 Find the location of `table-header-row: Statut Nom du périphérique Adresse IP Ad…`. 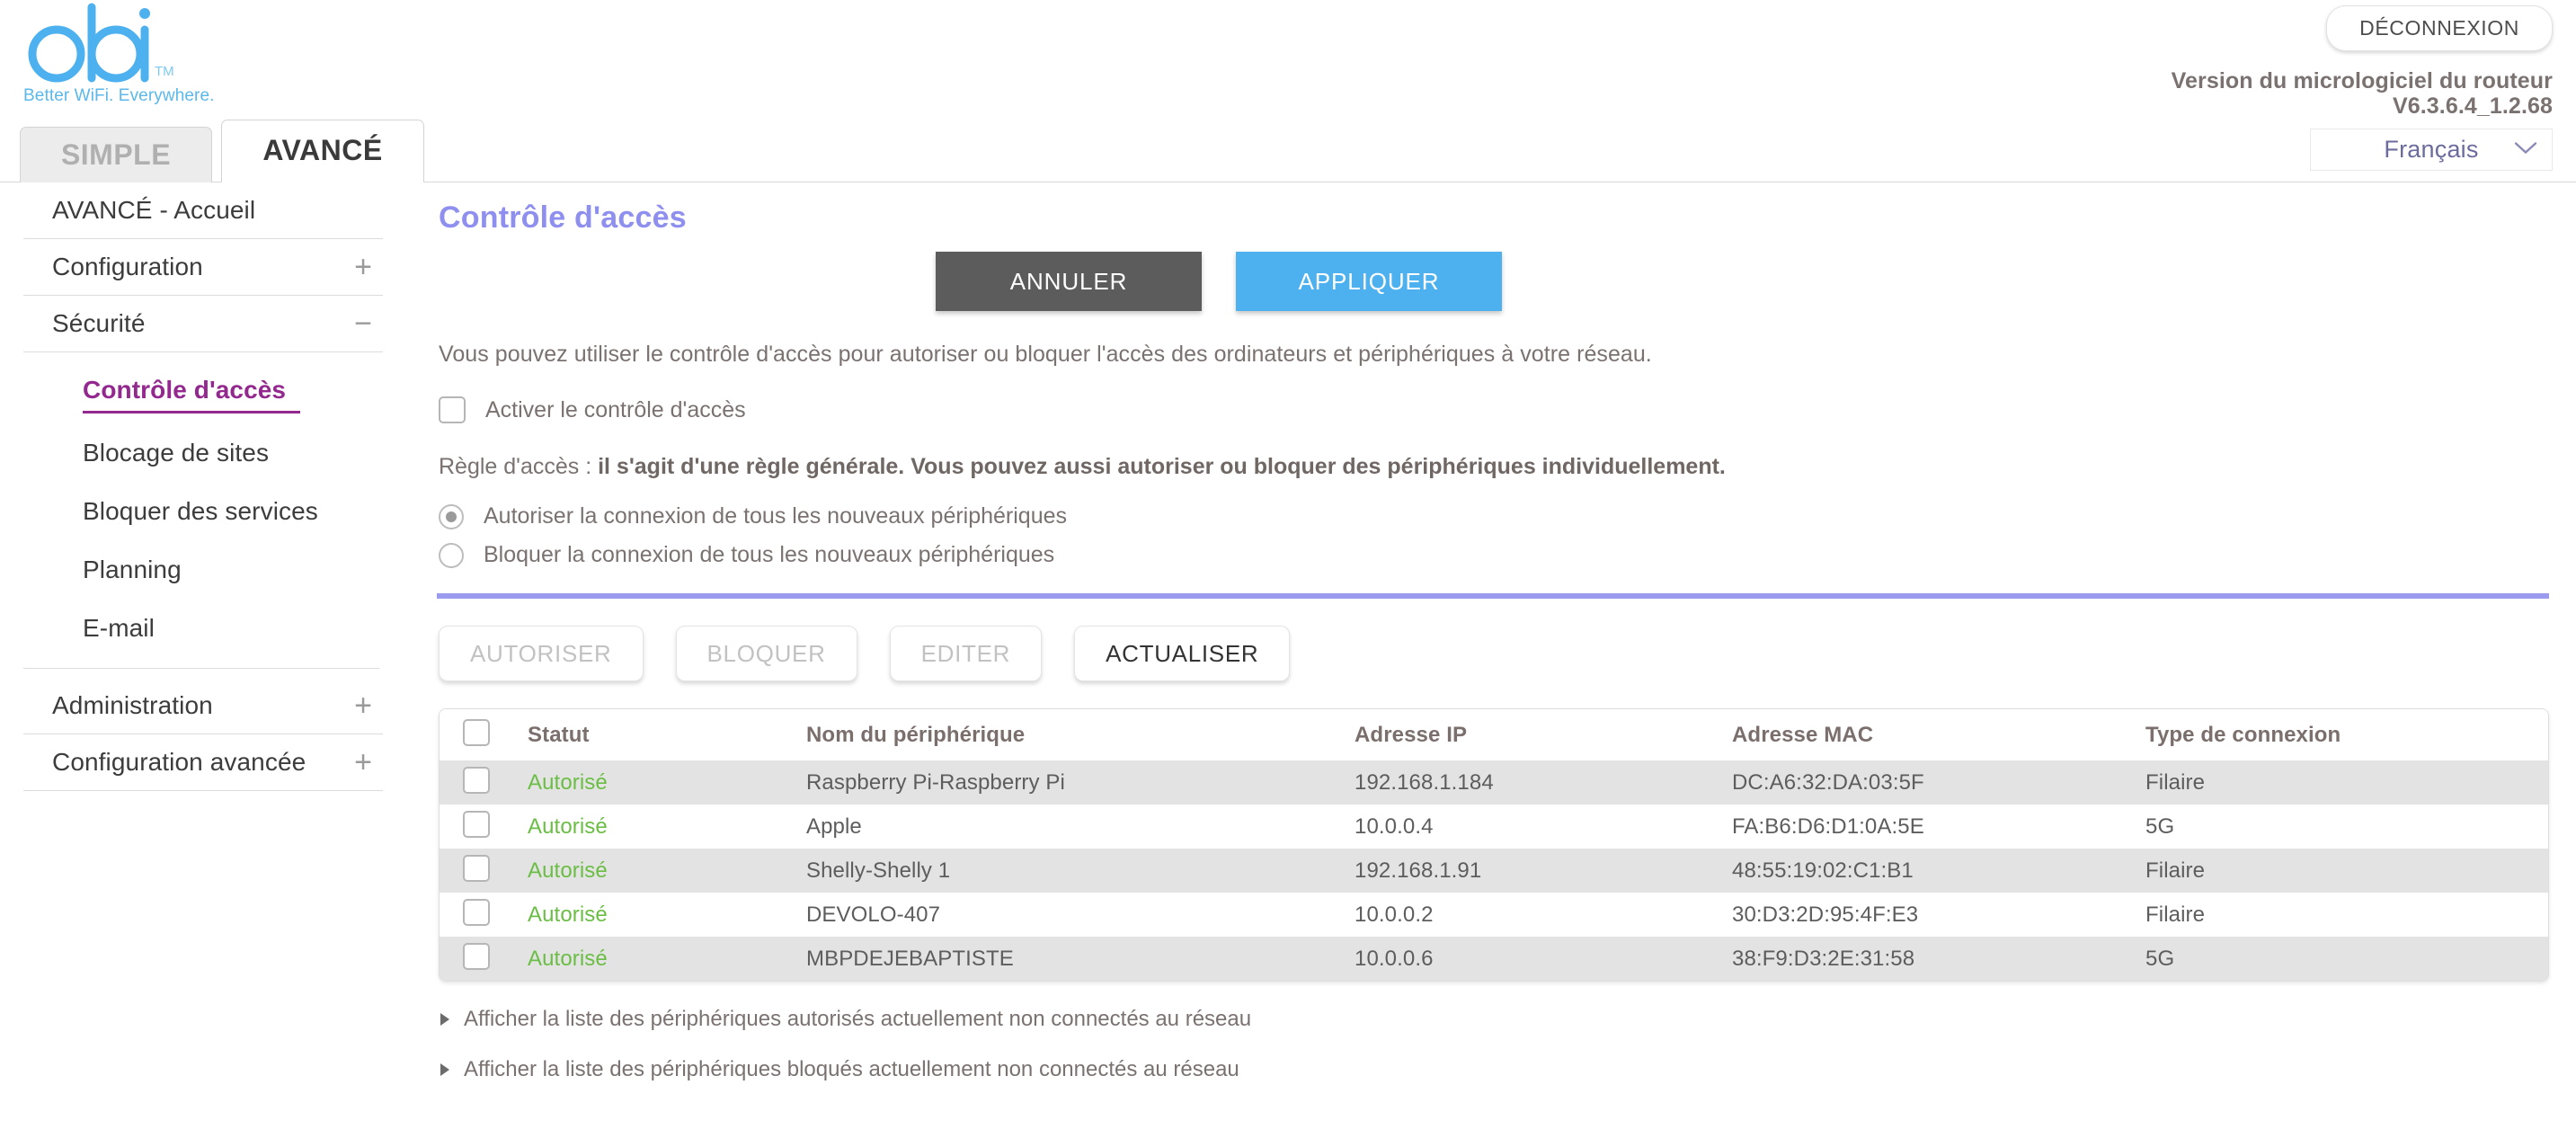

table-header-row: Statut Nom du périphérique Adresse IP Ad… is located at coordinates (1494, 734).